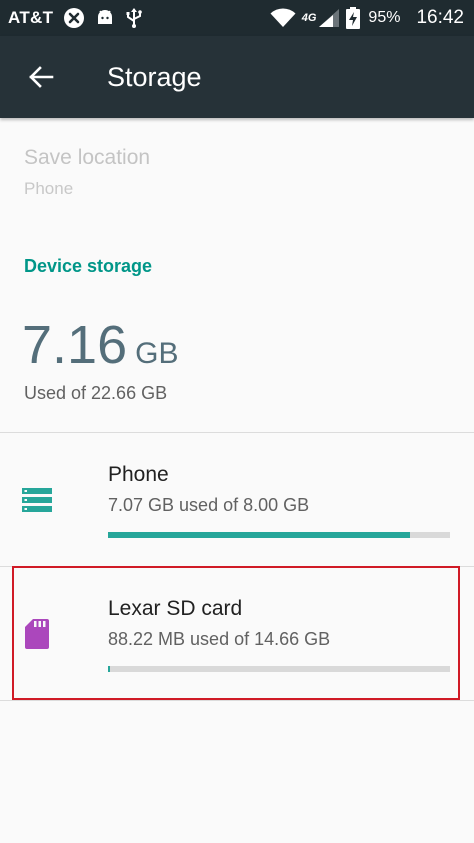 The width and height of the screenshot is (474, 843). Describe the element at coordinates (157, 353) in the screenshot. I see `used-unit: GB` at that location.